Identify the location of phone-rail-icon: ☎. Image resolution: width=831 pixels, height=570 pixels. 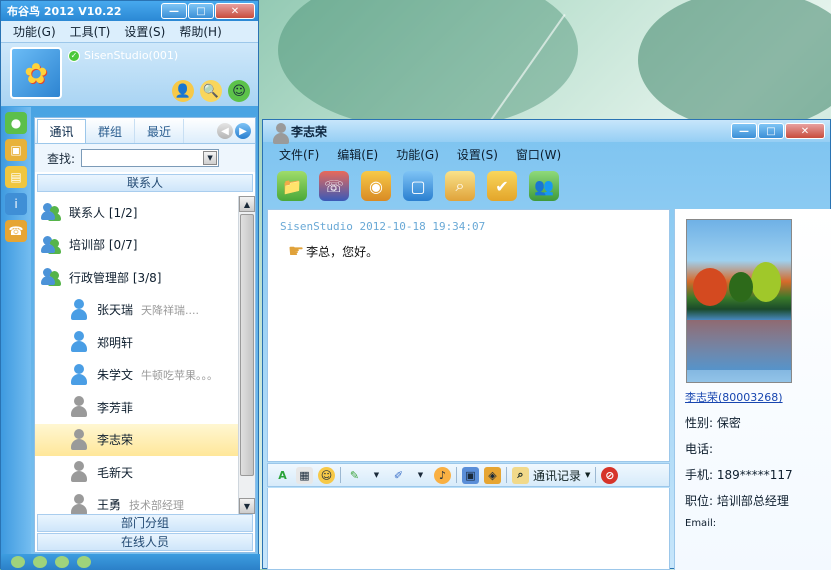
(16, 231).